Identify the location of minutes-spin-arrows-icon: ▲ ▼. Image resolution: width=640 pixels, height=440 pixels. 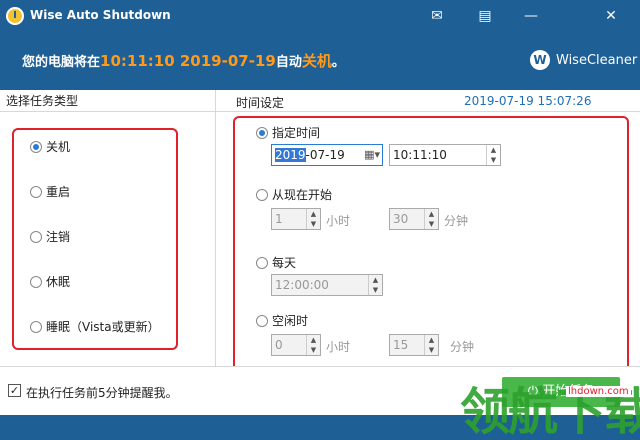
(431, 219).